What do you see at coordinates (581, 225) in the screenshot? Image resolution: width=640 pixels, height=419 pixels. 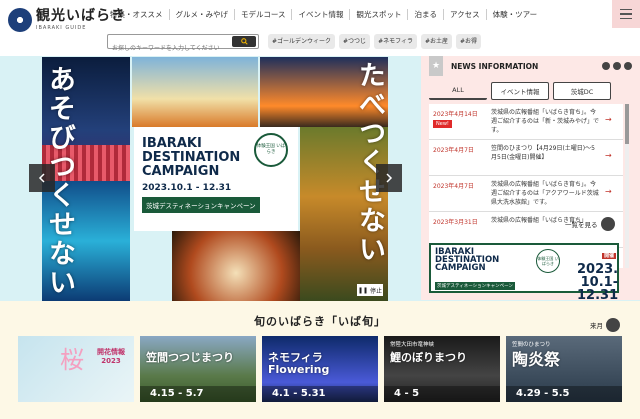 I see `more-label: 一覧を見る` at bounding box center [581, 225].